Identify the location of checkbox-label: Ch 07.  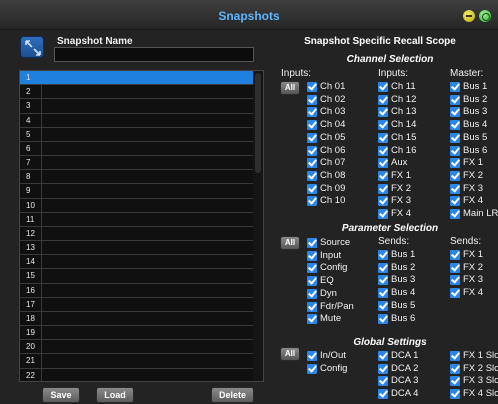
(333, 163).